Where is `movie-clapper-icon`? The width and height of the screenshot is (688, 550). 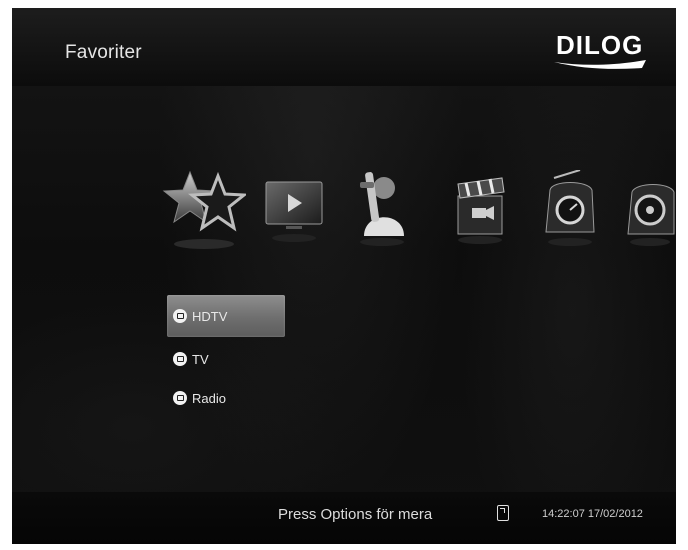 movie-clapper-icon is located at coordinates (481, 210).